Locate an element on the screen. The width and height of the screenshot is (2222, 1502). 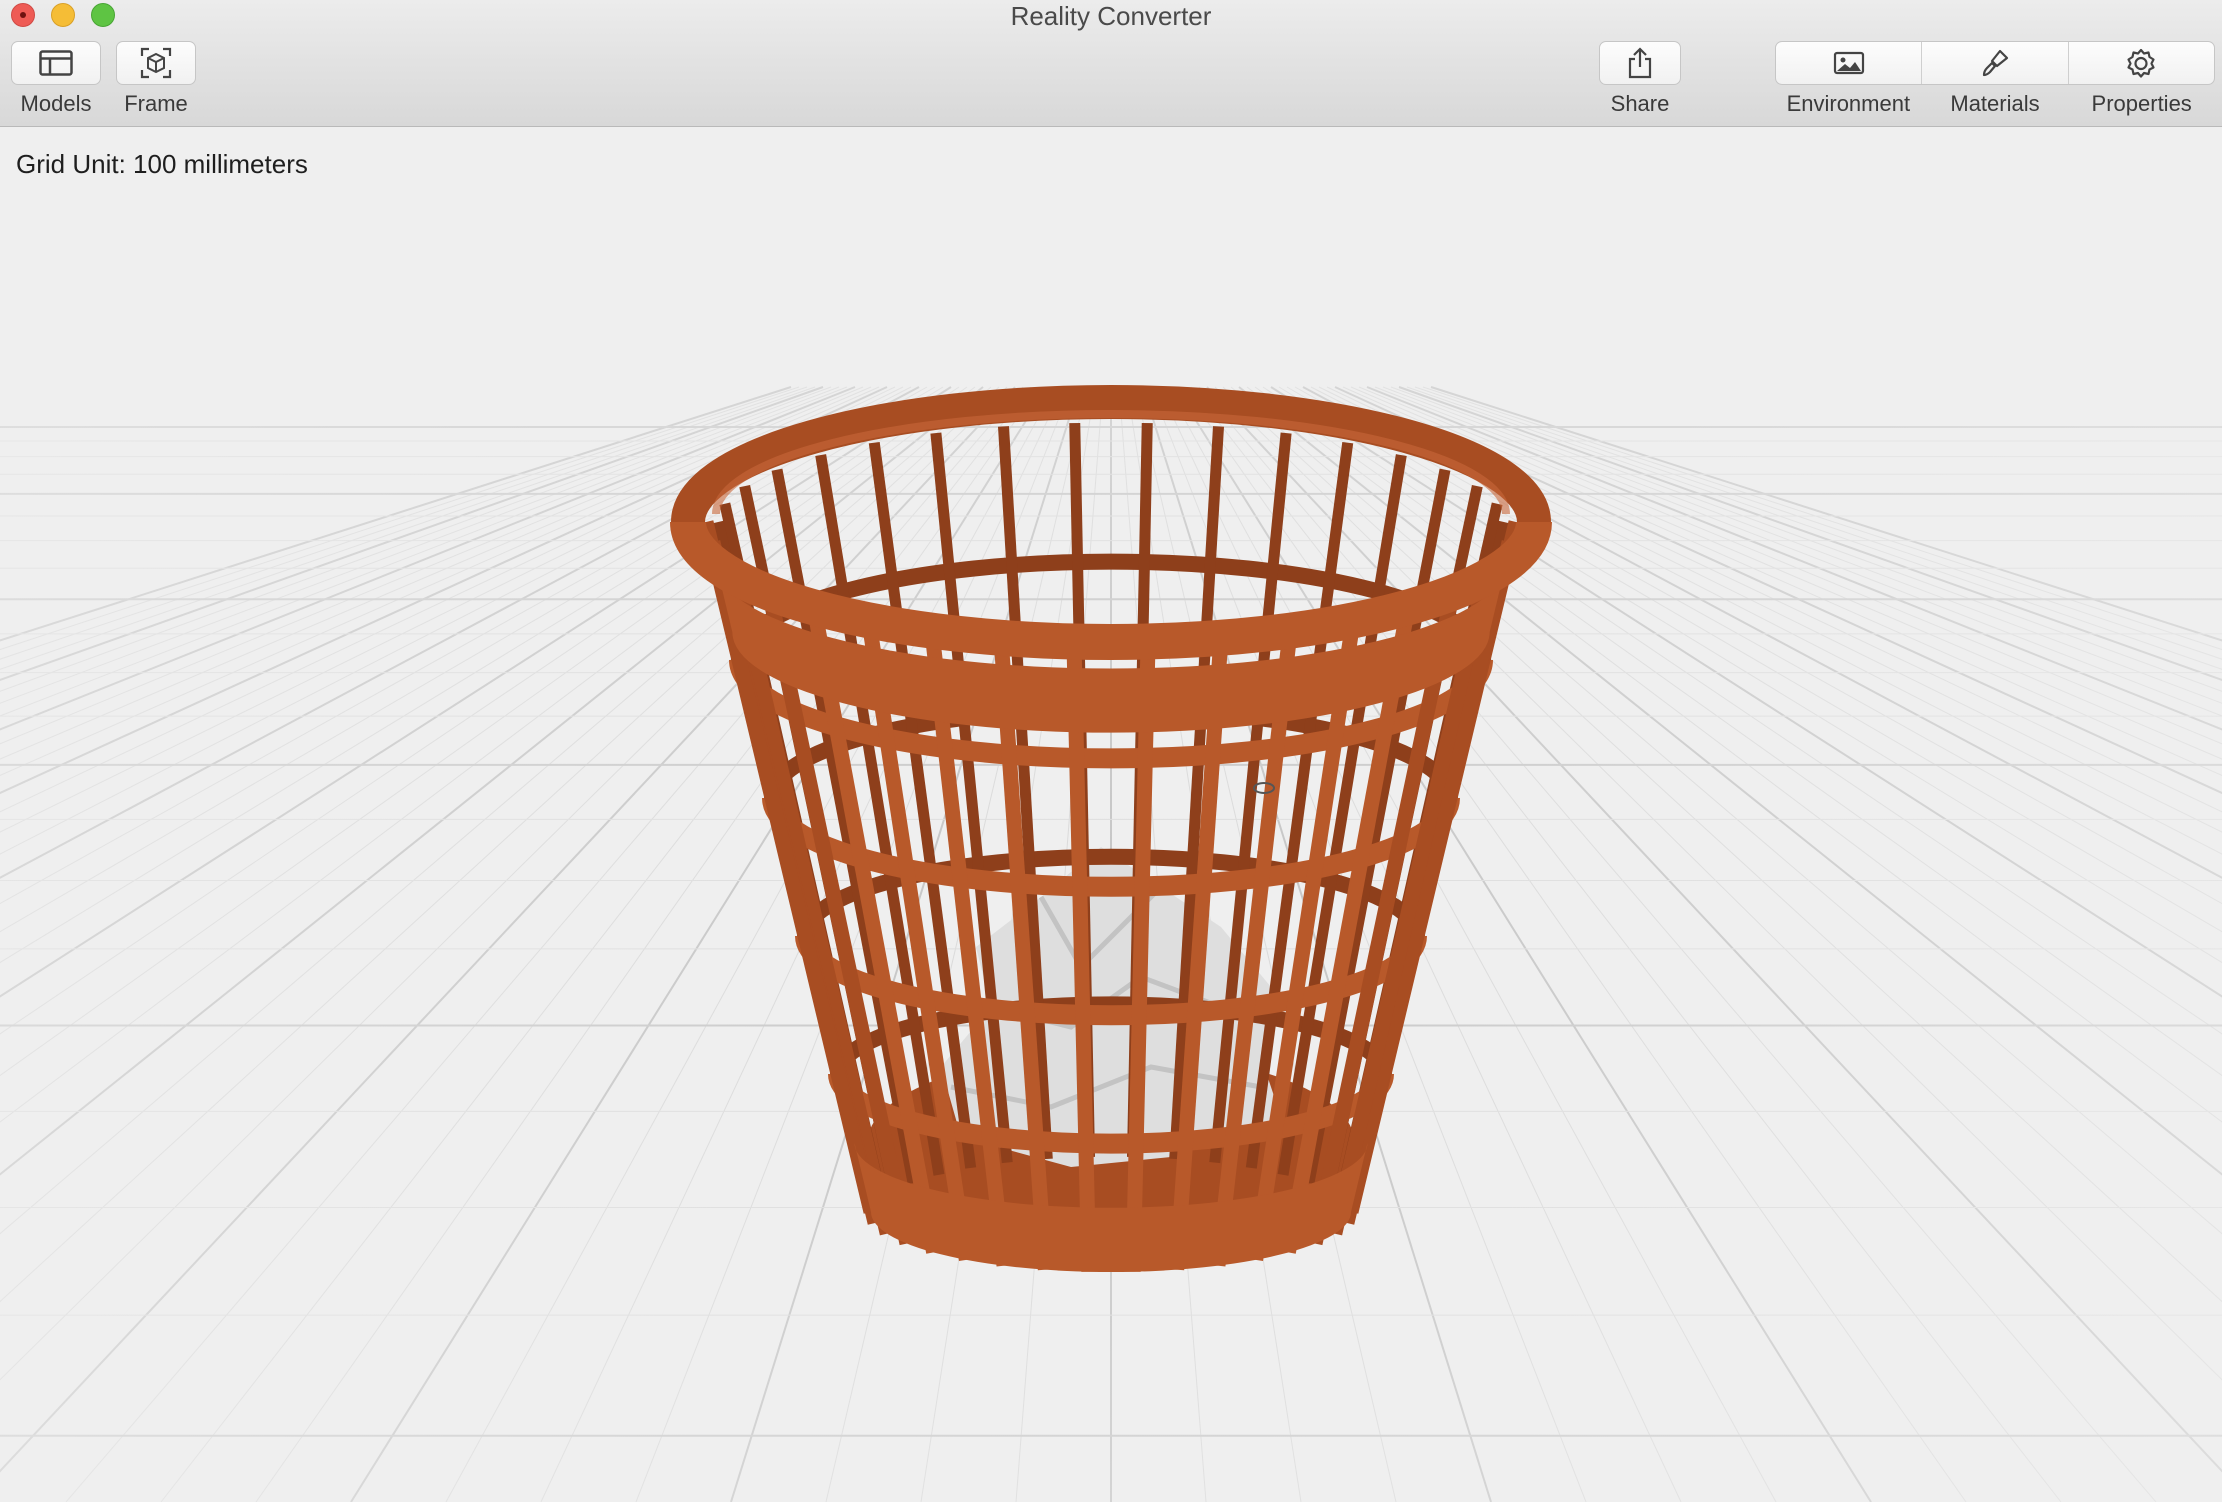
photo-icon is located at coordinates (1848, 63).